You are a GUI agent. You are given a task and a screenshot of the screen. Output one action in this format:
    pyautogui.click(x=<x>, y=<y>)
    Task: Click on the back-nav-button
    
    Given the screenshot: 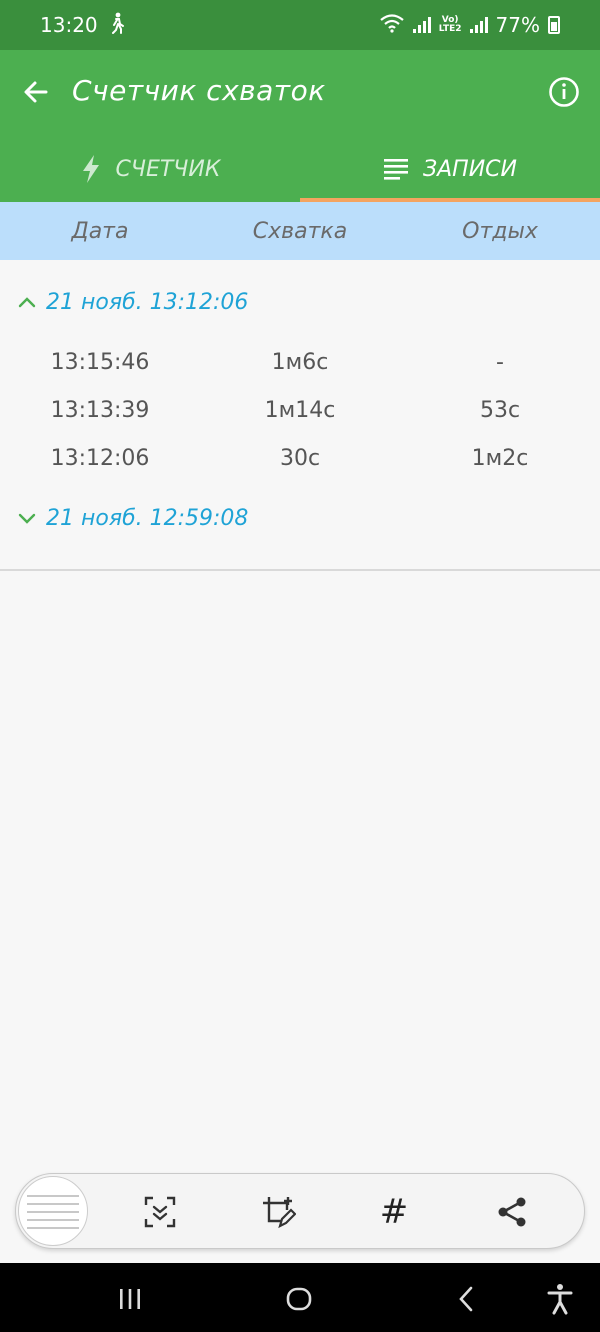 What is the action you would take?
    pyautogui.click(x=466, y=1299)
    